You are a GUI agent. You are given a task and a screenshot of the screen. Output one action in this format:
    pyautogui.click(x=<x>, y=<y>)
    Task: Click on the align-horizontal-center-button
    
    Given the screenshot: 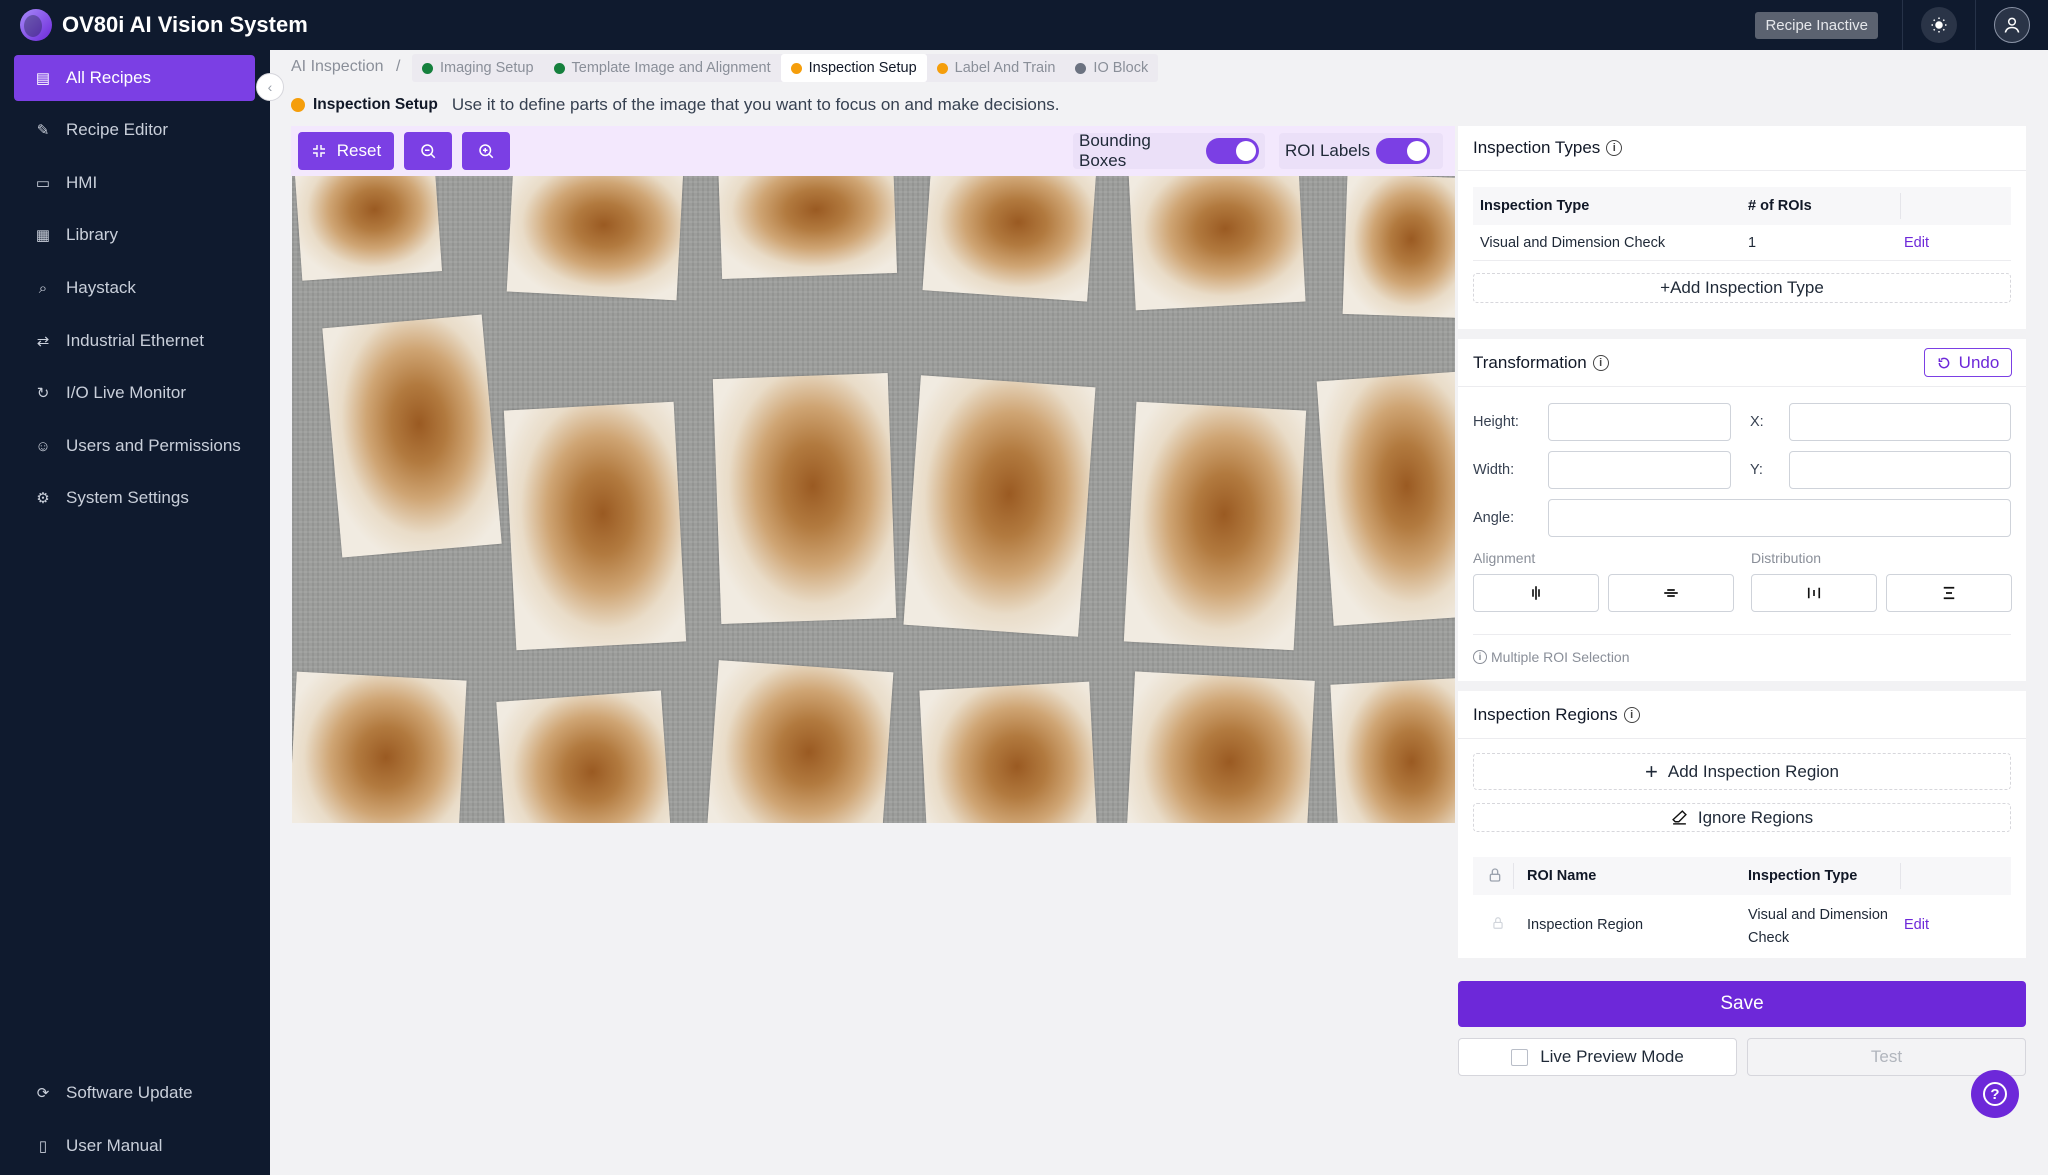 What is the action you would take?
    pyautogui.click(x=1536, y=593)
    